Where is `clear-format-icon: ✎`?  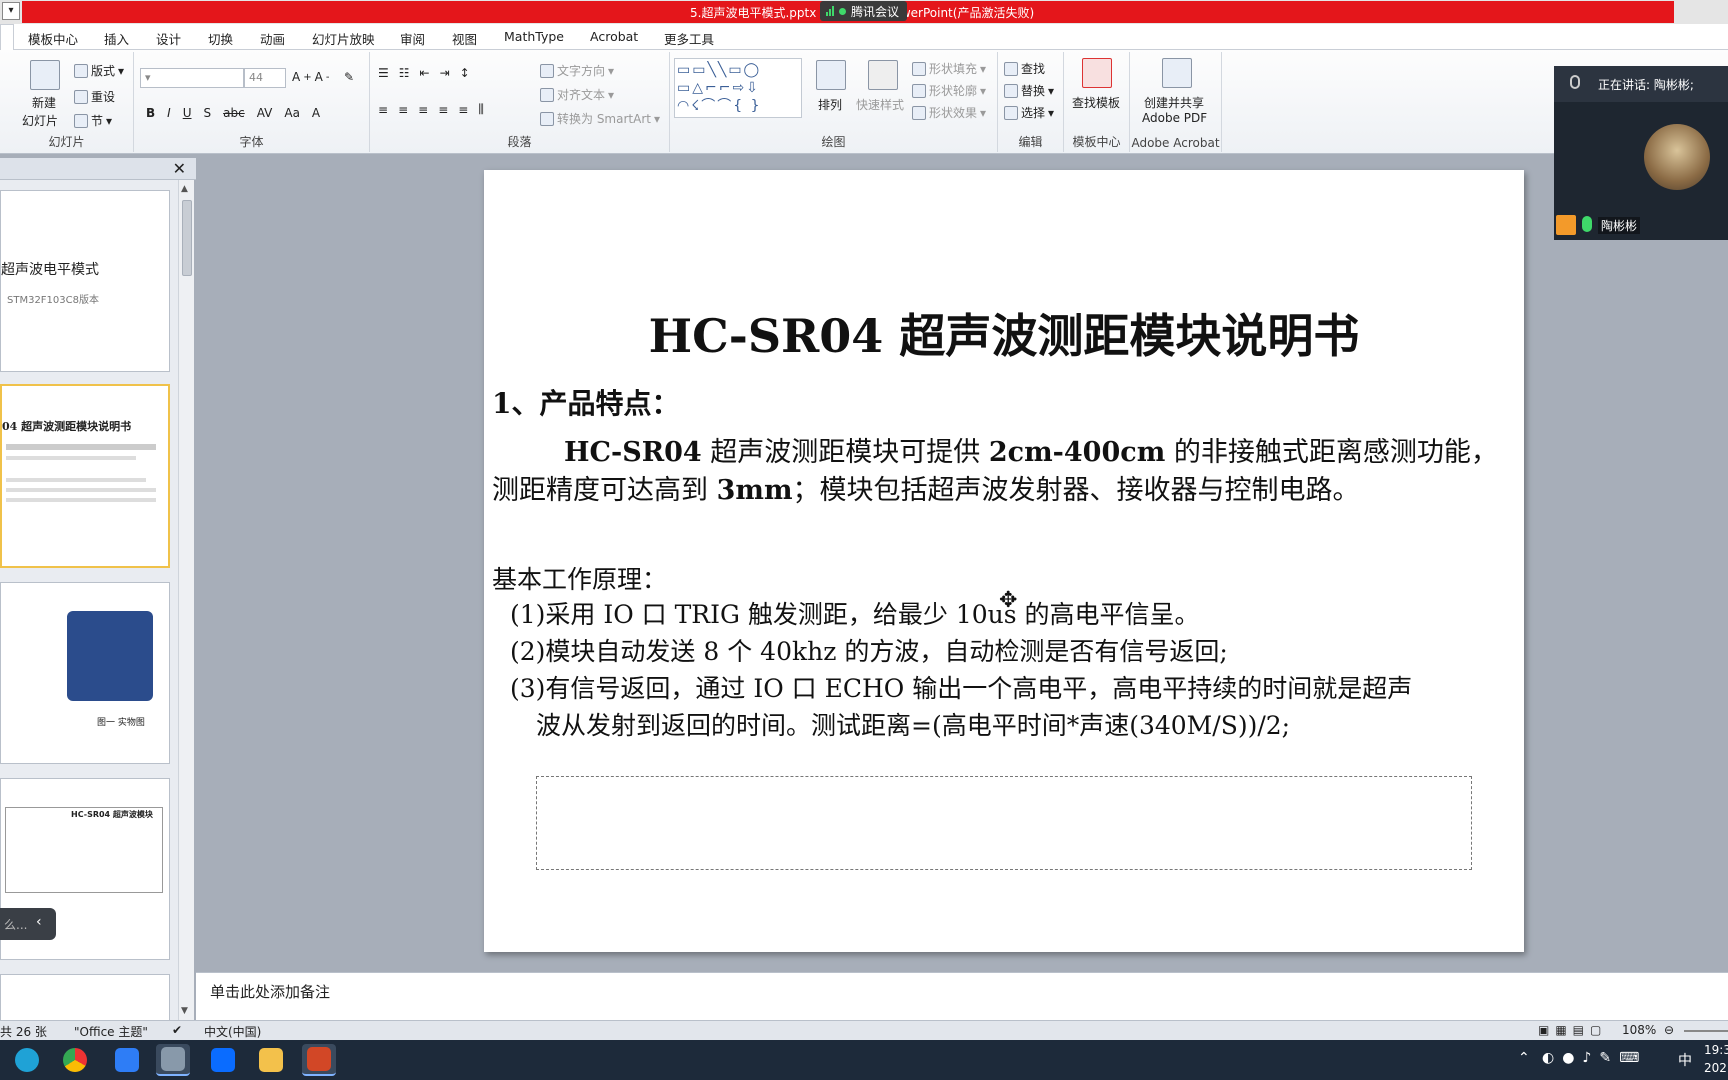 clear-format-icon: ✎ is located at coordinates (349, 77).